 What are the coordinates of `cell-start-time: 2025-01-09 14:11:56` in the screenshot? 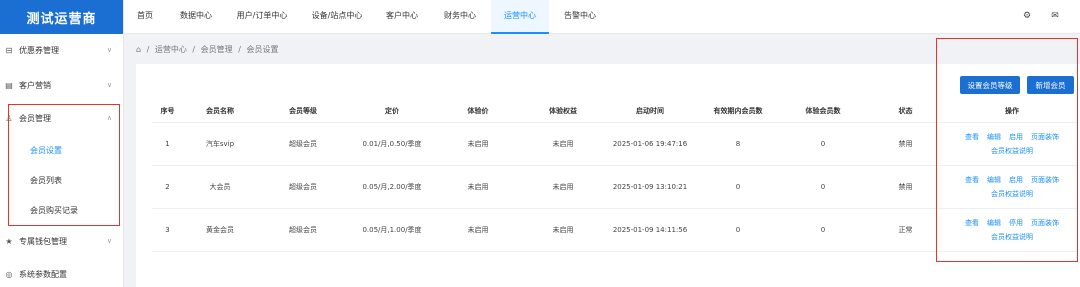 It's located at (650, 230).